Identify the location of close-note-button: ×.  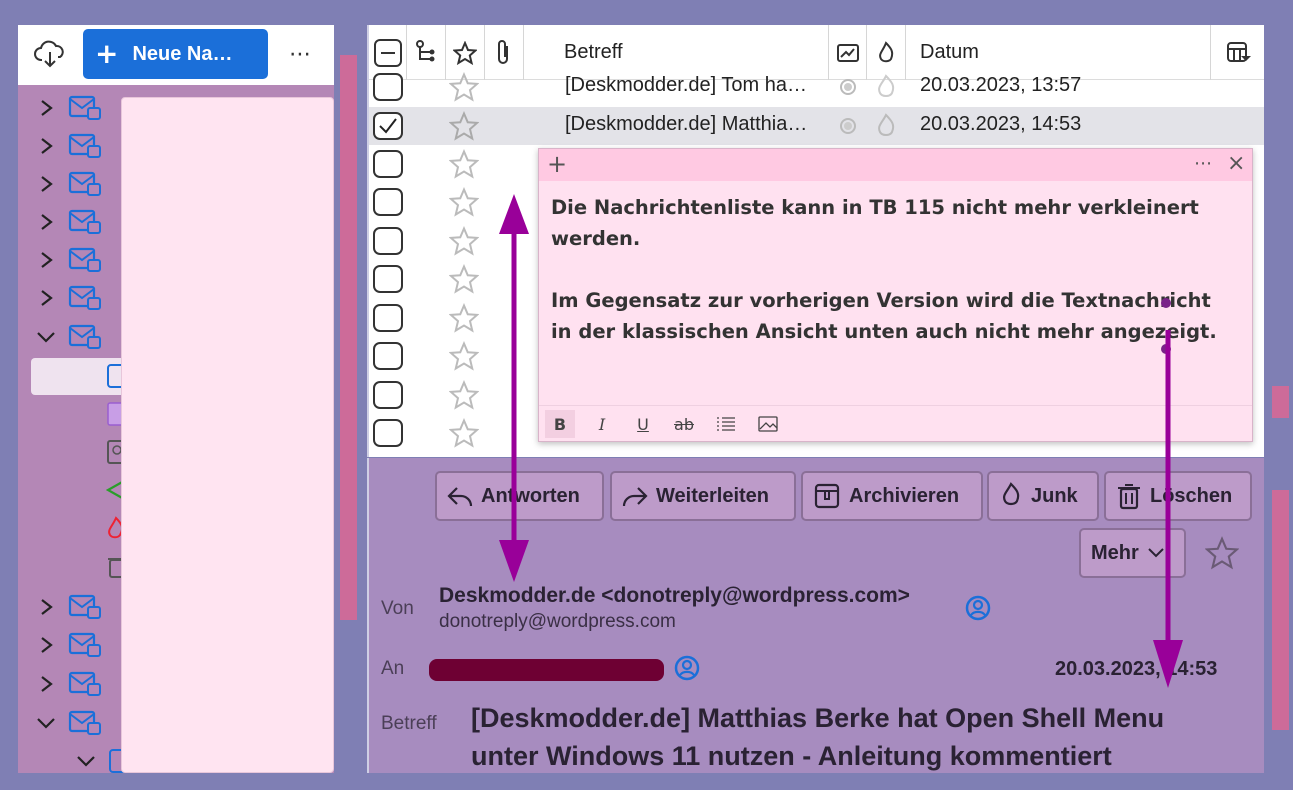
(1236, 164).